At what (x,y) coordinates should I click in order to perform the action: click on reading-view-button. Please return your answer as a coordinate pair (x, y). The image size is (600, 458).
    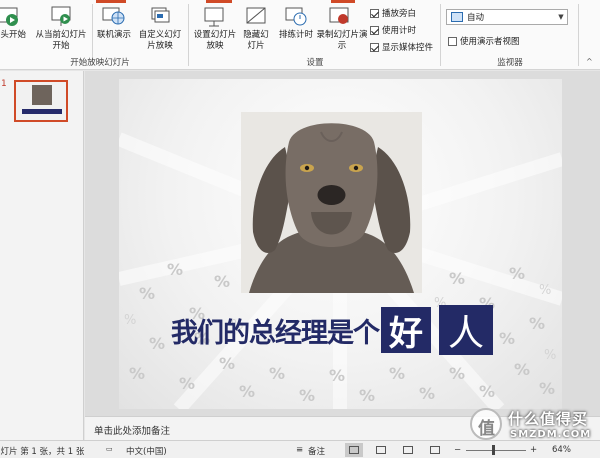
    Looking at the image, I should click on (408, 450).